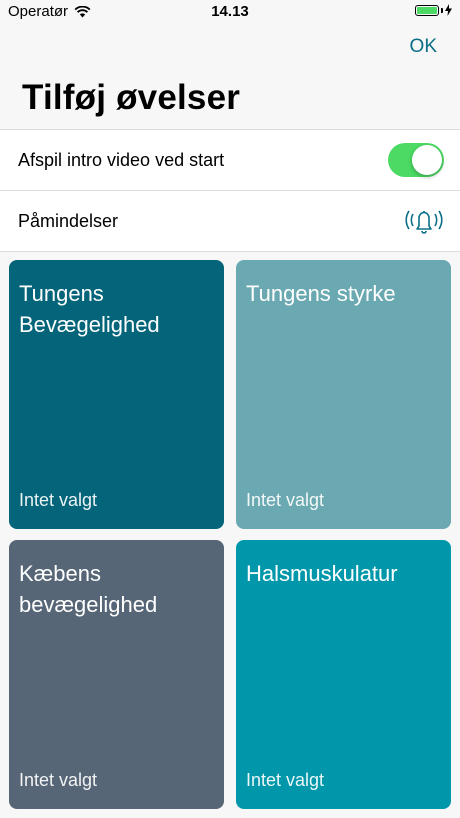 The width and height of the screenshot is (460, 818). What do you see at coordinates (88, 589) in the screenshot?
I see `exercise-title: Kæbens bevægelighed` at bounding box center [88, 589].